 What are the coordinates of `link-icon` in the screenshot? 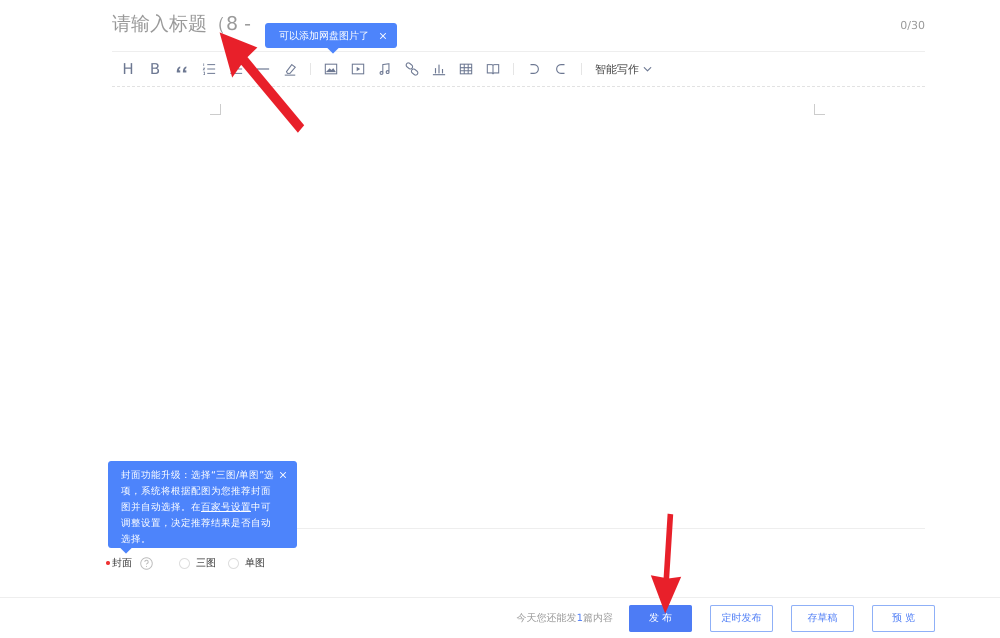 It's located at (412, 69).